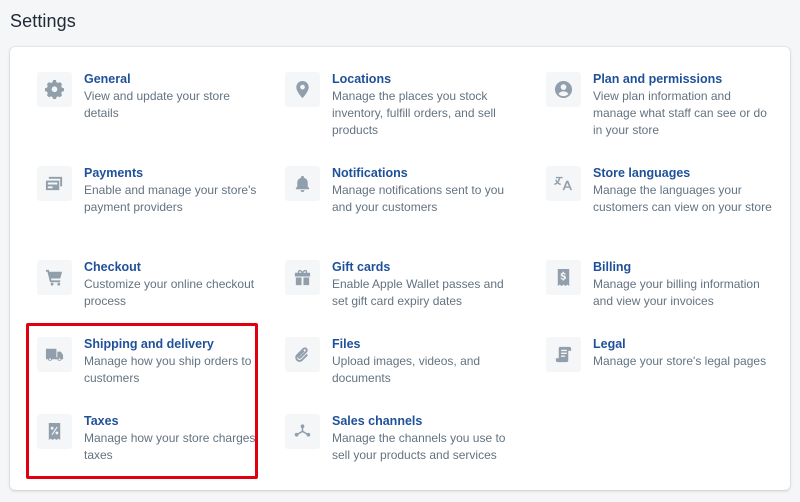  I want to click on gear-icon, so click(54, 89).